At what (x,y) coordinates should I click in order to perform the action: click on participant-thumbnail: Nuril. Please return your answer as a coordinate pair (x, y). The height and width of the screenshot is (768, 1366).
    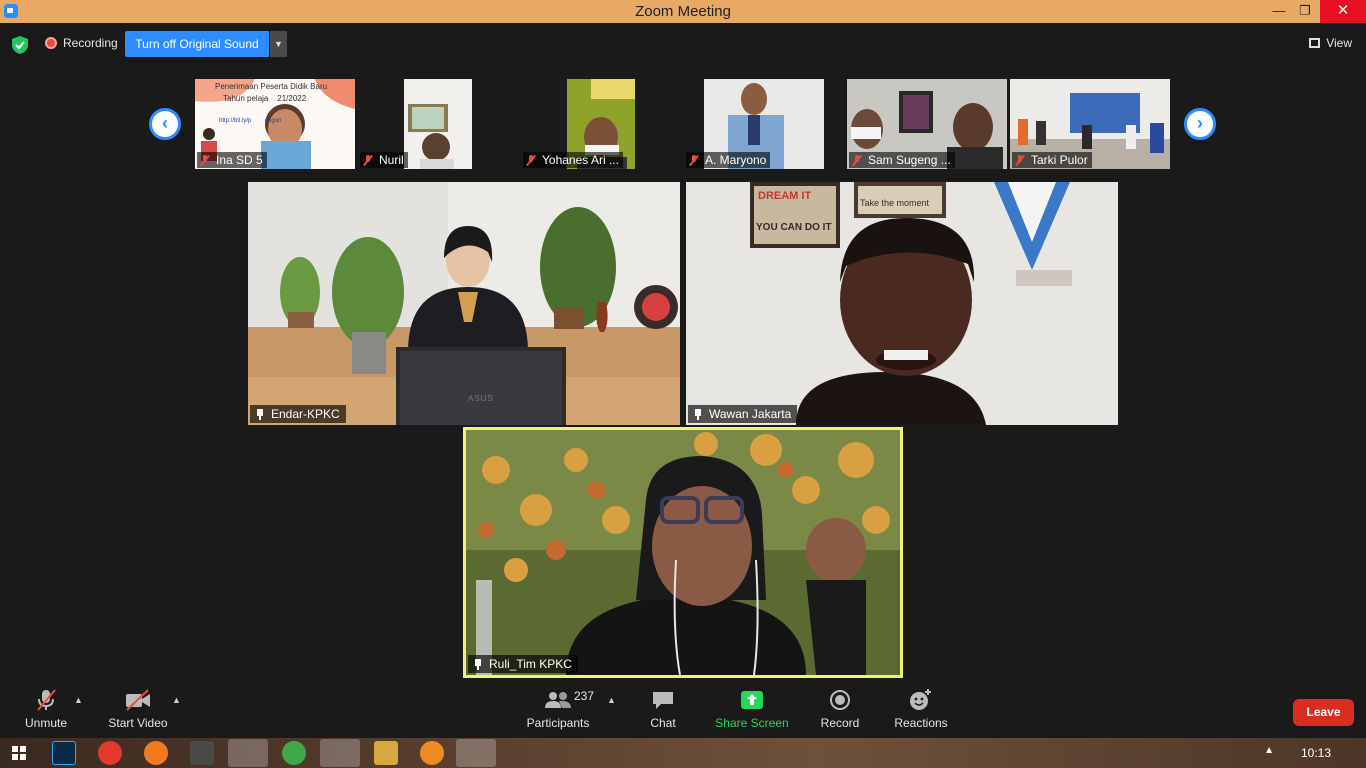
    Looking at the image, I should click on (438, 124).